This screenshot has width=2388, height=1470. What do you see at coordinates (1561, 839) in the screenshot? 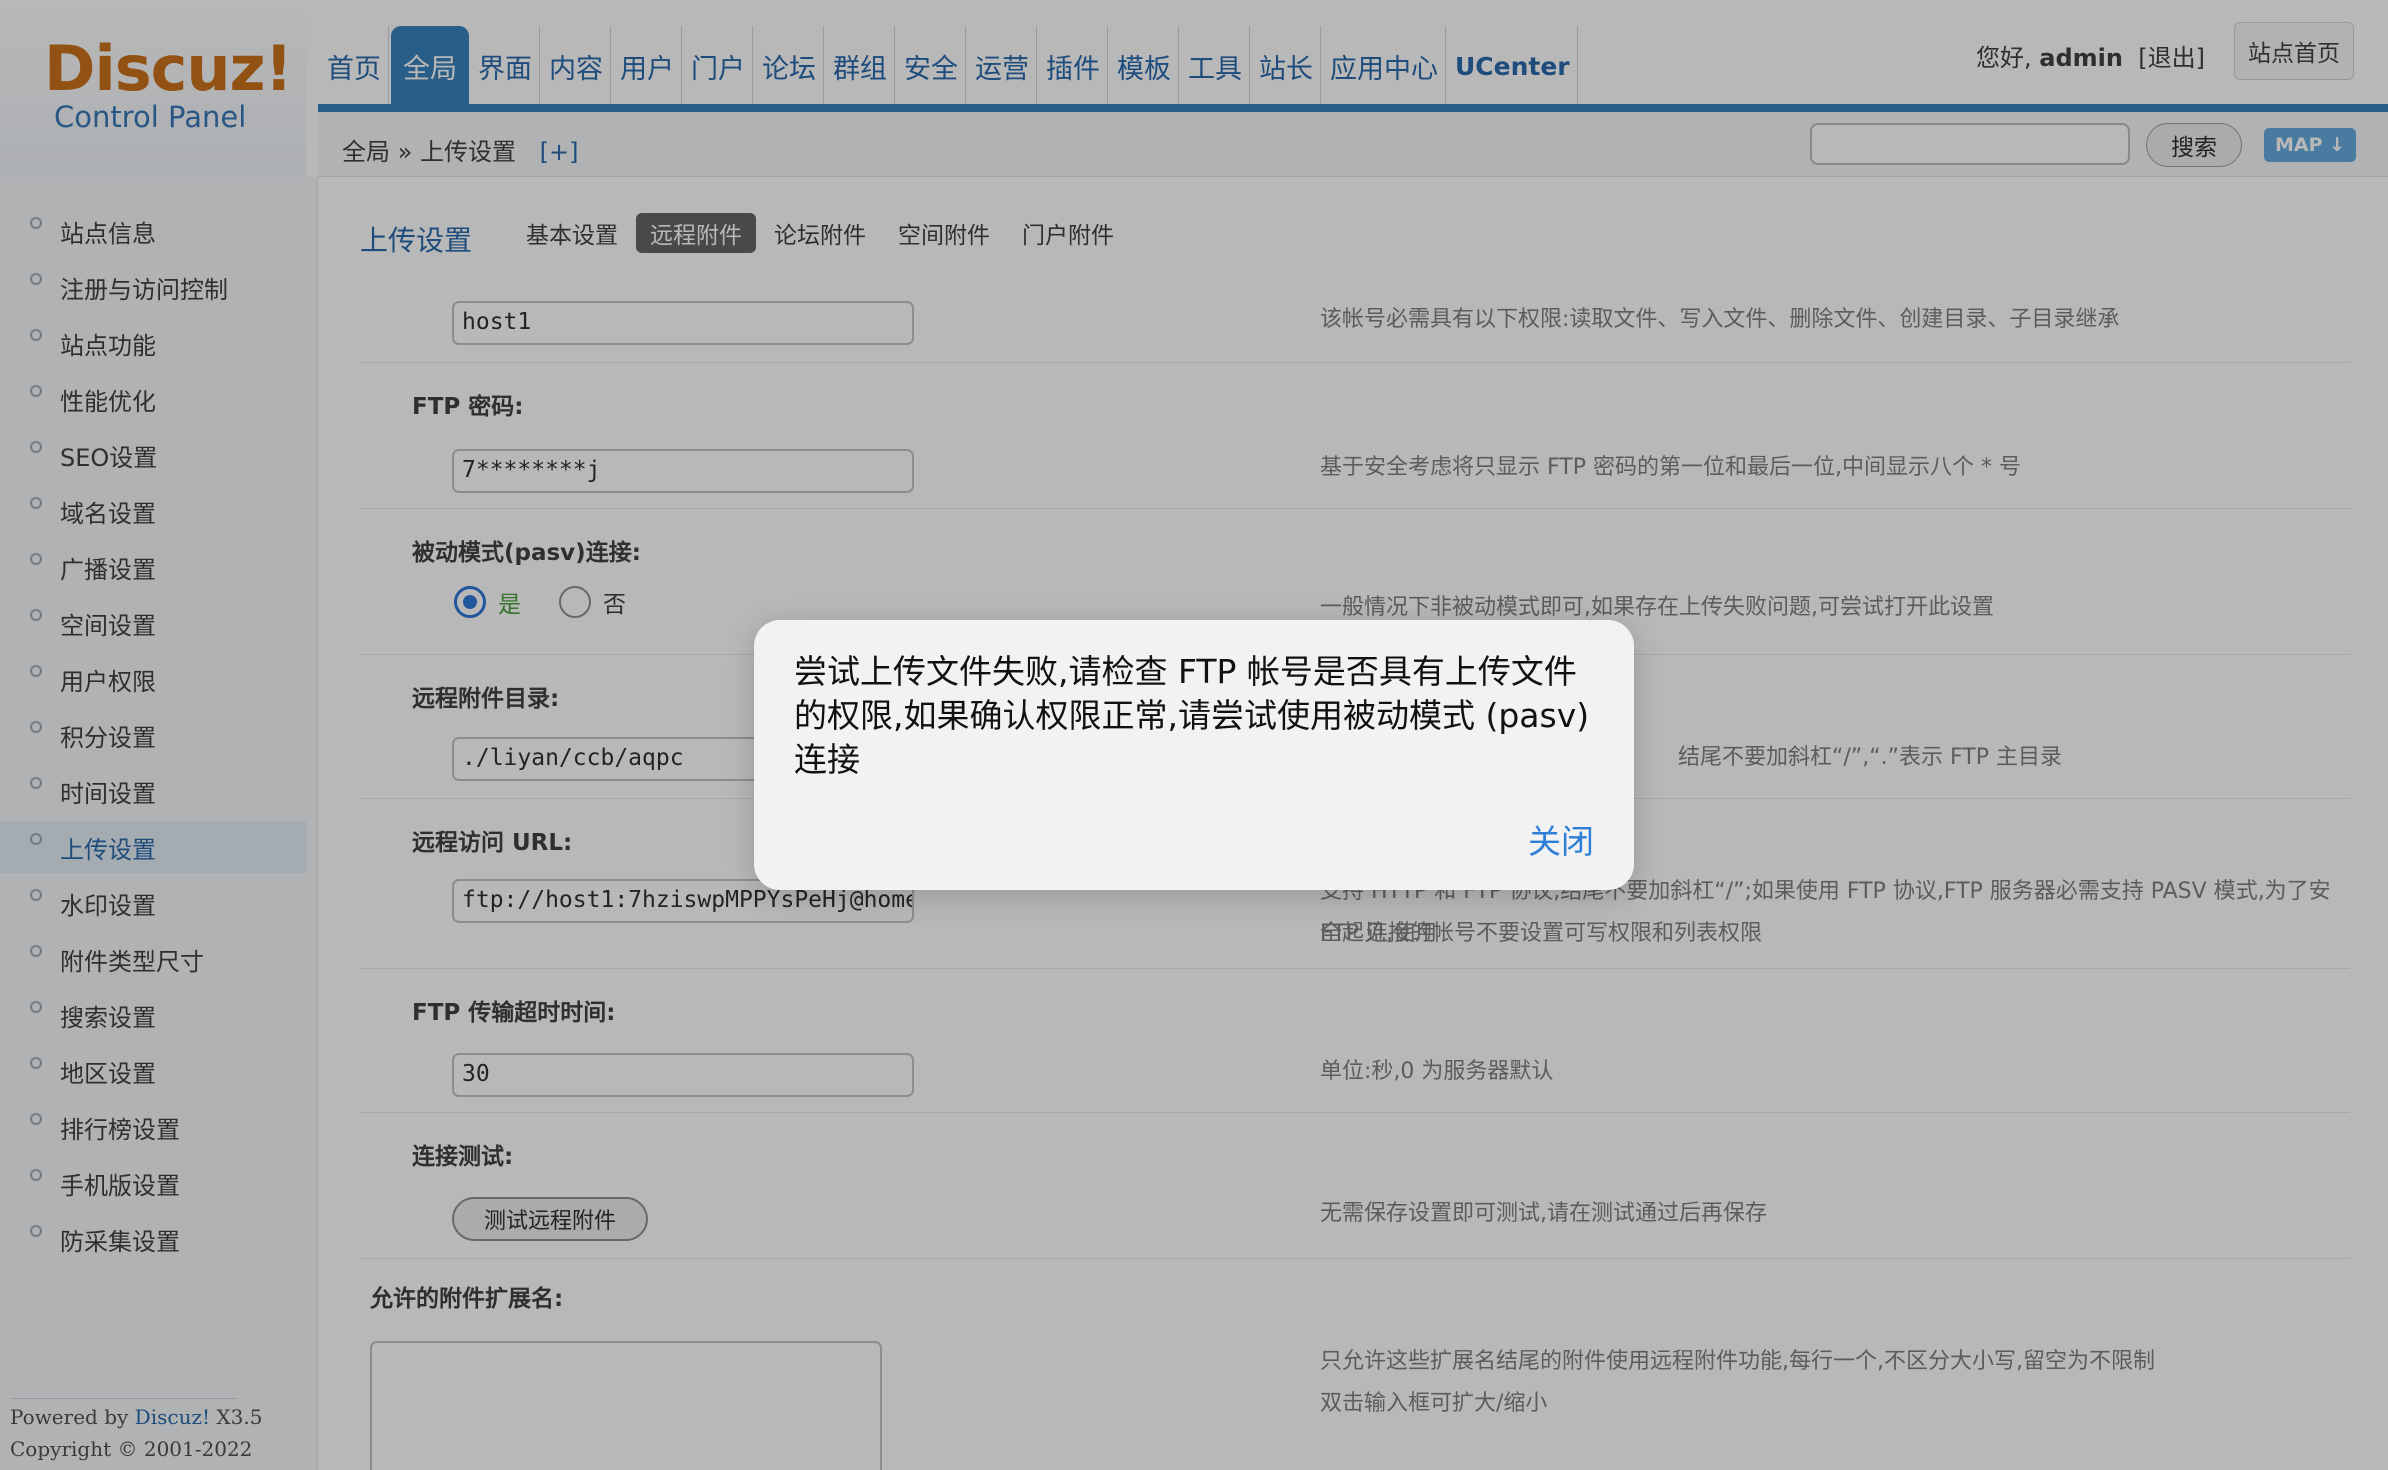
I see `dialog-close-button: 关闭` at bounding box center [1561, 839].